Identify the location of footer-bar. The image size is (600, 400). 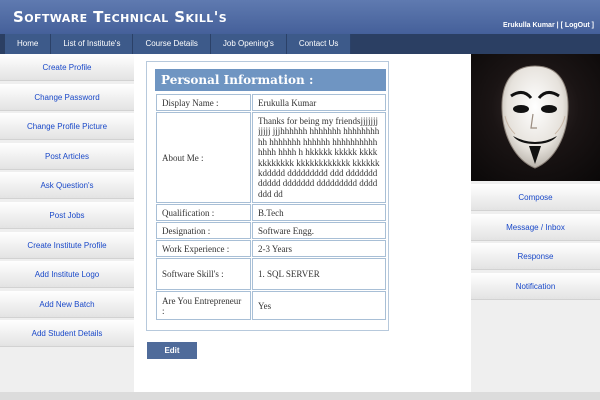
(300, 396).